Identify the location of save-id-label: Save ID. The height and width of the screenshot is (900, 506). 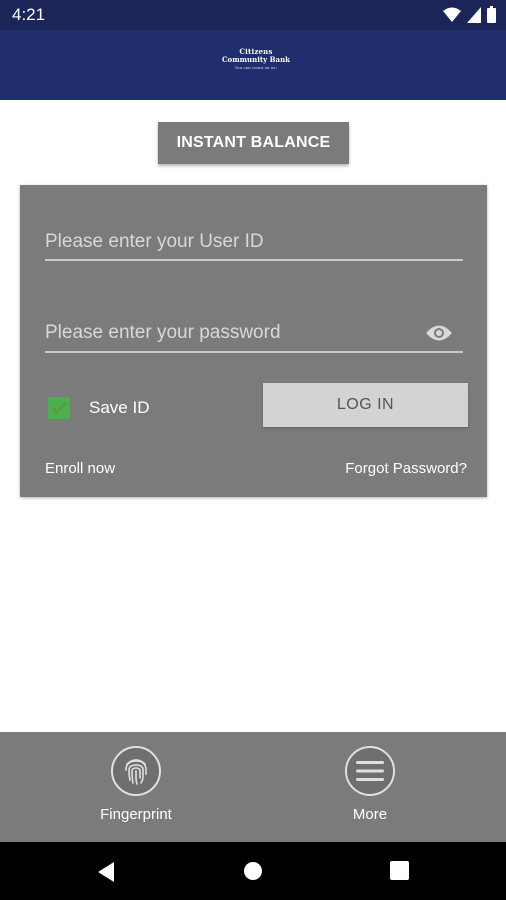
(119, 407).